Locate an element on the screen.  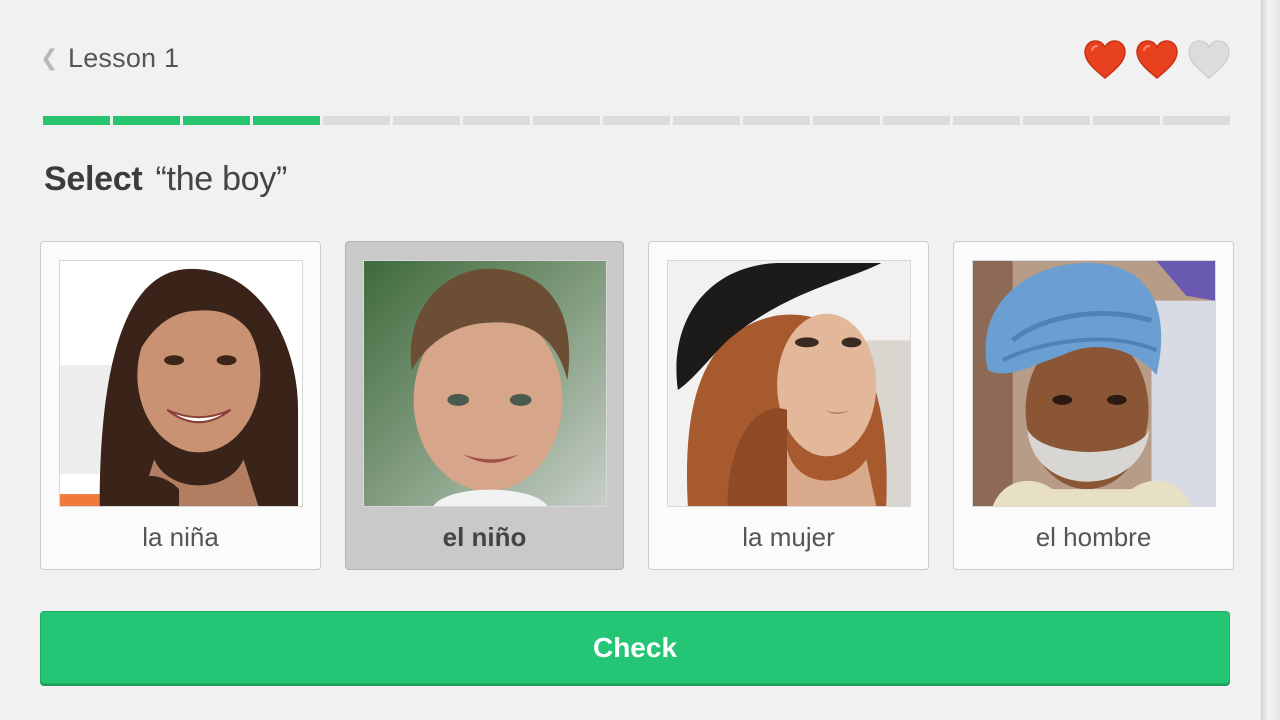
choice-card-la-mujer: la mujer is located at coordinates (788, 405).